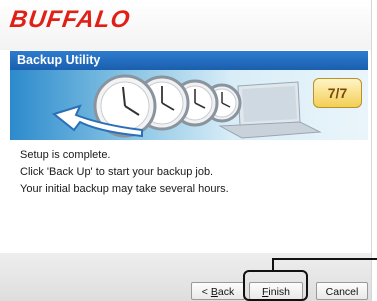  I want to click on back-label: ack, so click(226, 292).